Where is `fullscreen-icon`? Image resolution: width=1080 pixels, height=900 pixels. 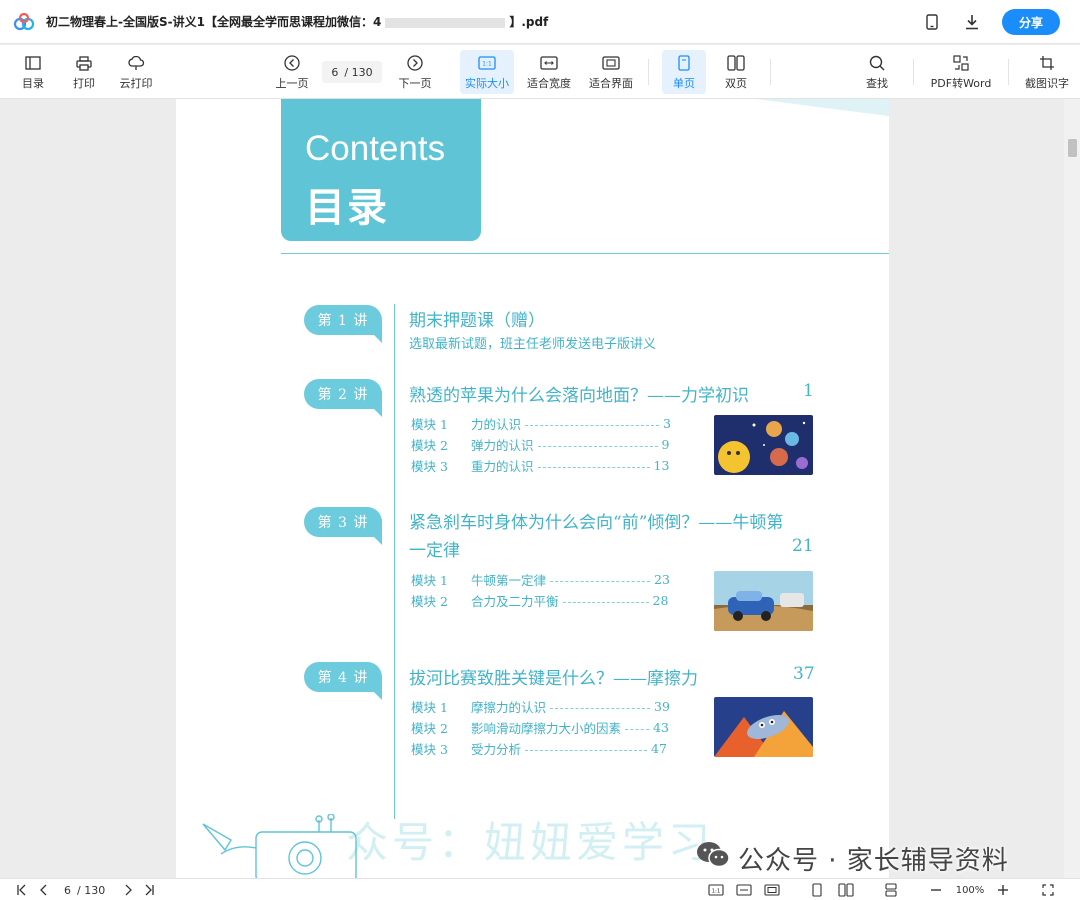 fullscreen-icon is located at coordinates (1048, 890).